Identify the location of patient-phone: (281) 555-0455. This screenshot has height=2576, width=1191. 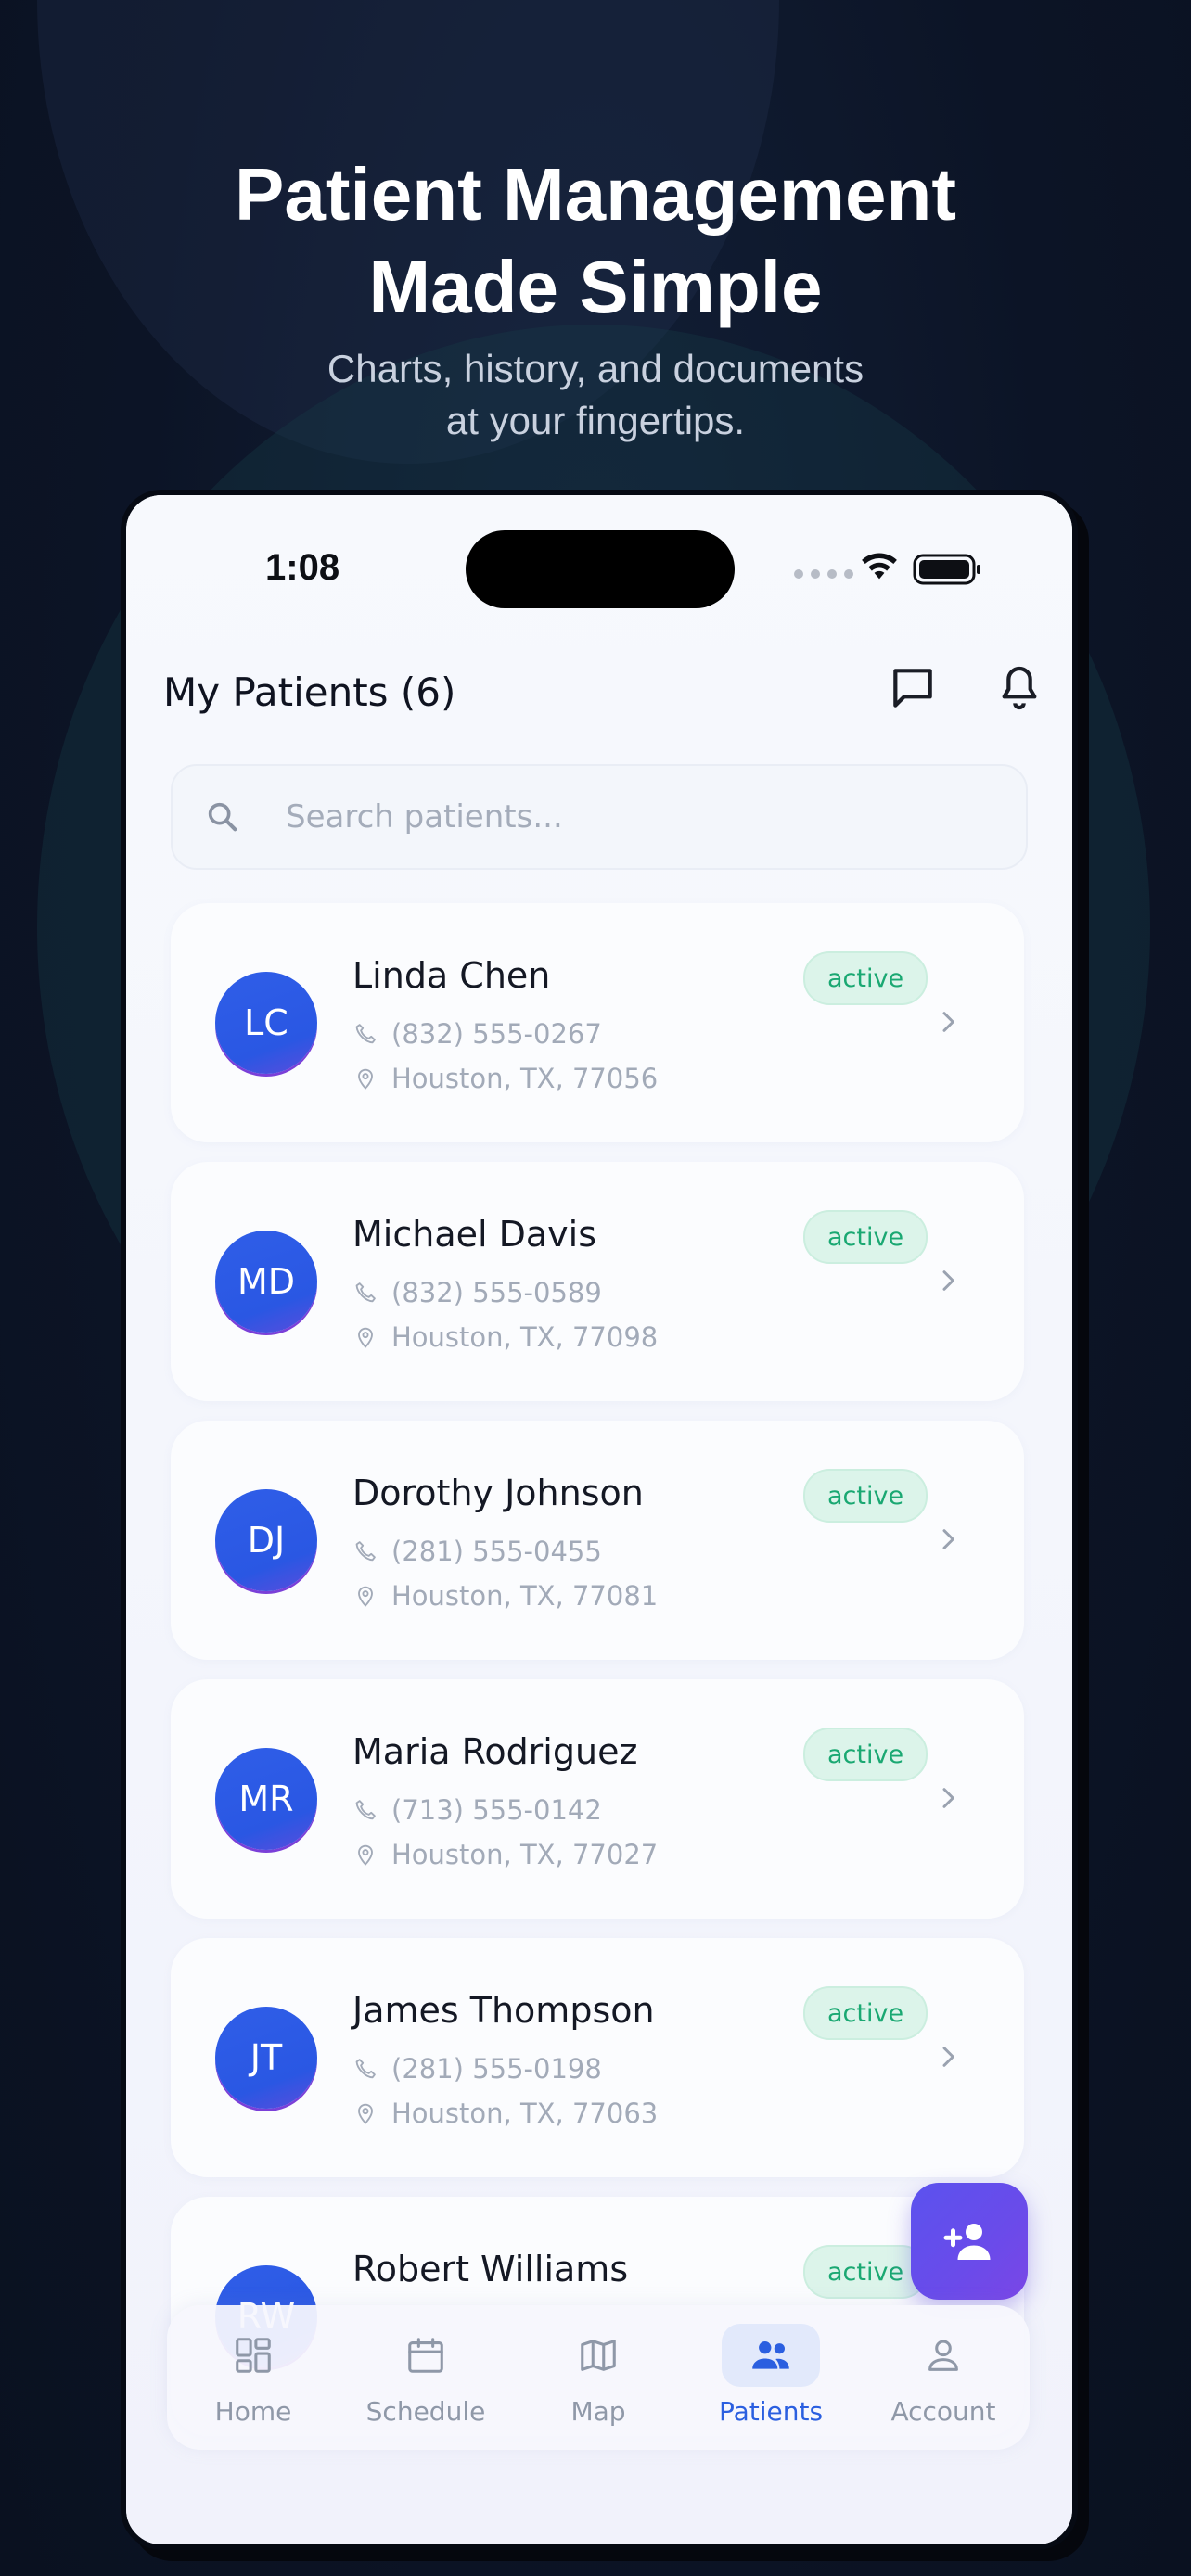
(477, 1552).